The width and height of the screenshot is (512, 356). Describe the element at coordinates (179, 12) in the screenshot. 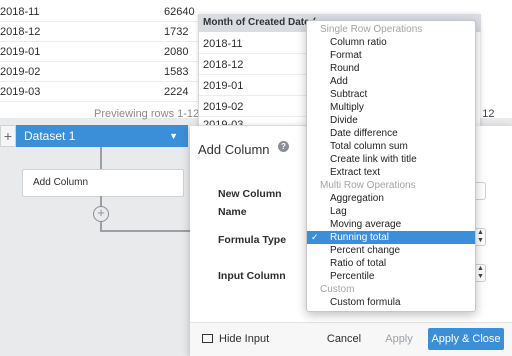

I see `table-cell-value: 62640` at that location.